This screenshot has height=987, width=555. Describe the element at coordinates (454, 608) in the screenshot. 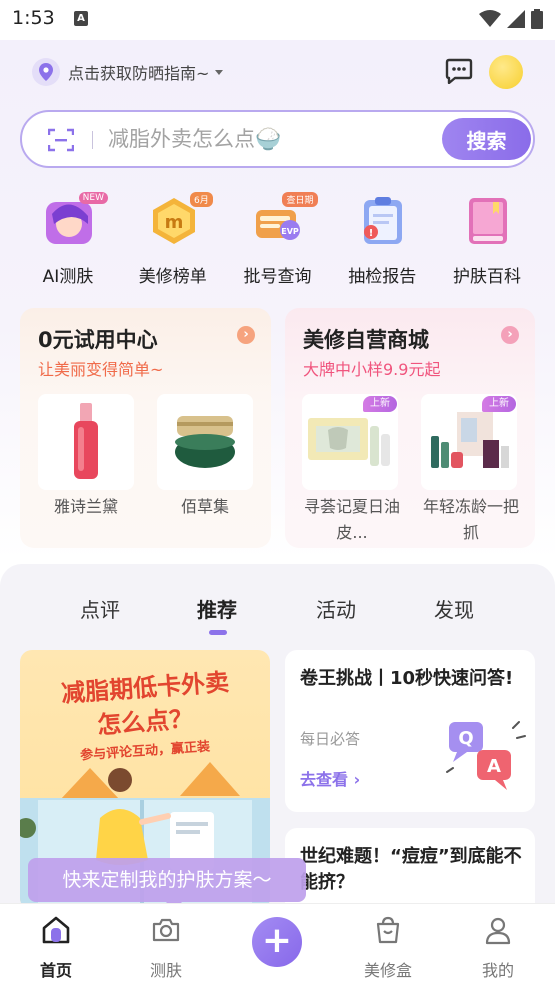

I see `tab-discover: 发现` at that location.